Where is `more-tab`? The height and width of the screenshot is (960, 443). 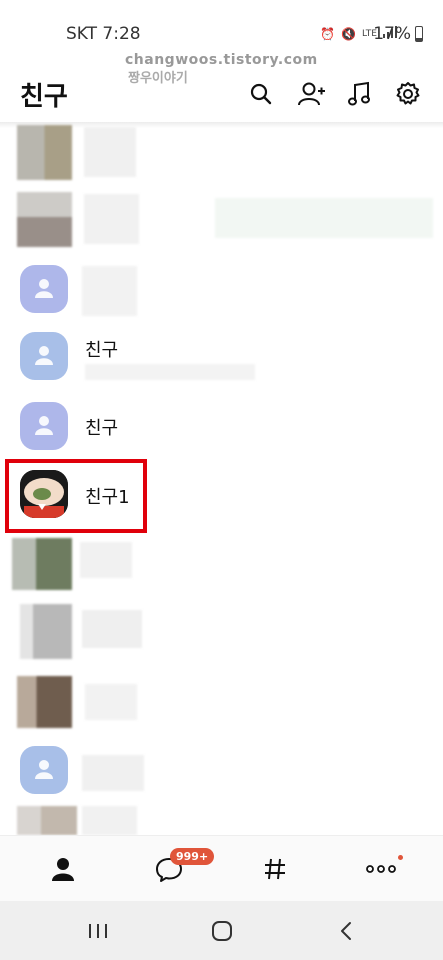 more-tab is located at coordinates (381, 869).